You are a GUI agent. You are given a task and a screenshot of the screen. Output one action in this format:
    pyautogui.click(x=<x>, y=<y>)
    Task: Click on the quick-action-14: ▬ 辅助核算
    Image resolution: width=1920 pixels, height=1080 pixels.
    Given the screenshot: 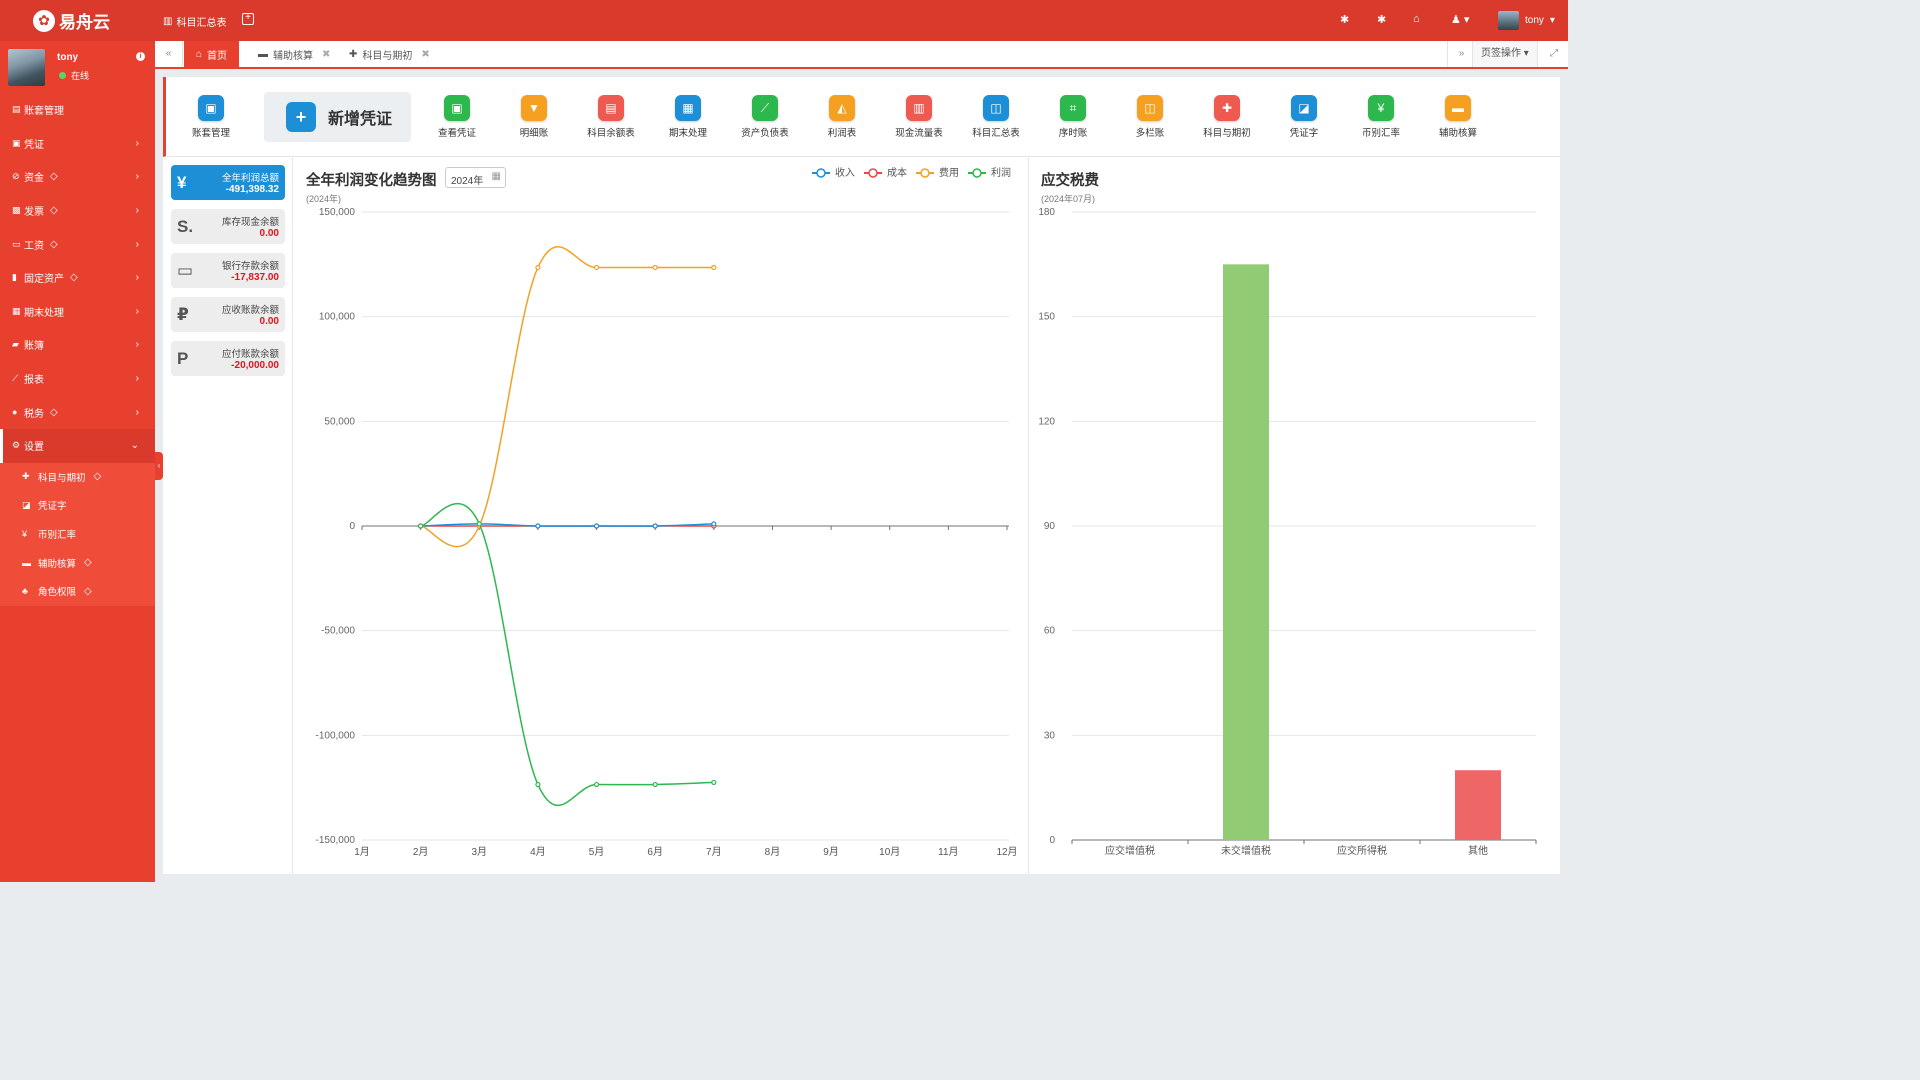 What is the action you would take?
    pyautogui.click(x=1458, y=117)
    